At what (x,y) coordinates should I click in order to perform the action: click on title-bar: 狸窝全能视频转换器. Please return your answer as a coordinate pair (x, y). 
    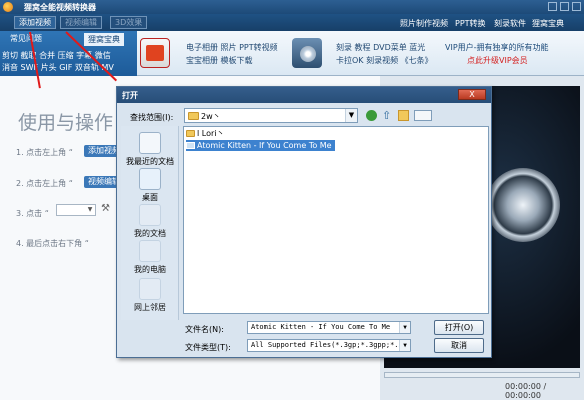
    Looking at the image, I should click on (292, 7).